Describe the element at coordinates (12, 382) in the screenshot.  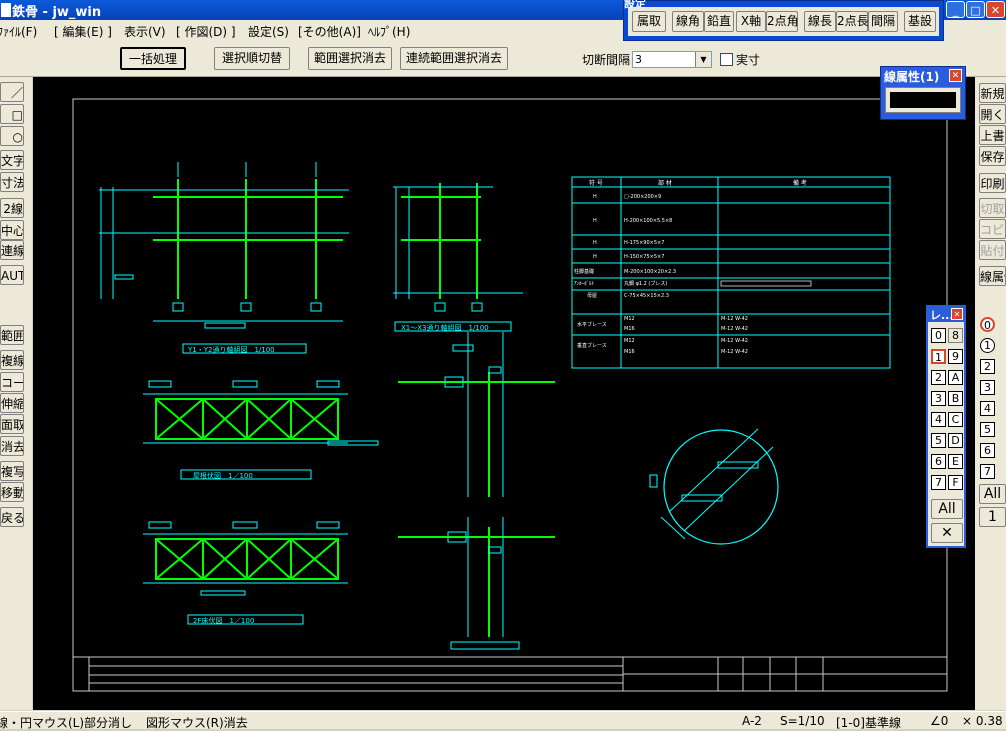
I see `tool-corner: コーナー` at that location.